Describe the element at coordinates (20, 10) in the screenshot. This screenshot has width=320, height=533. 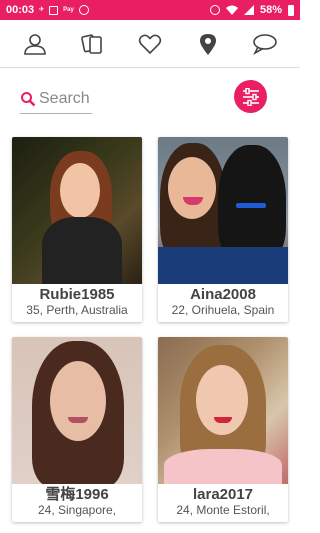
I see `status-time: 00:03` at that location.